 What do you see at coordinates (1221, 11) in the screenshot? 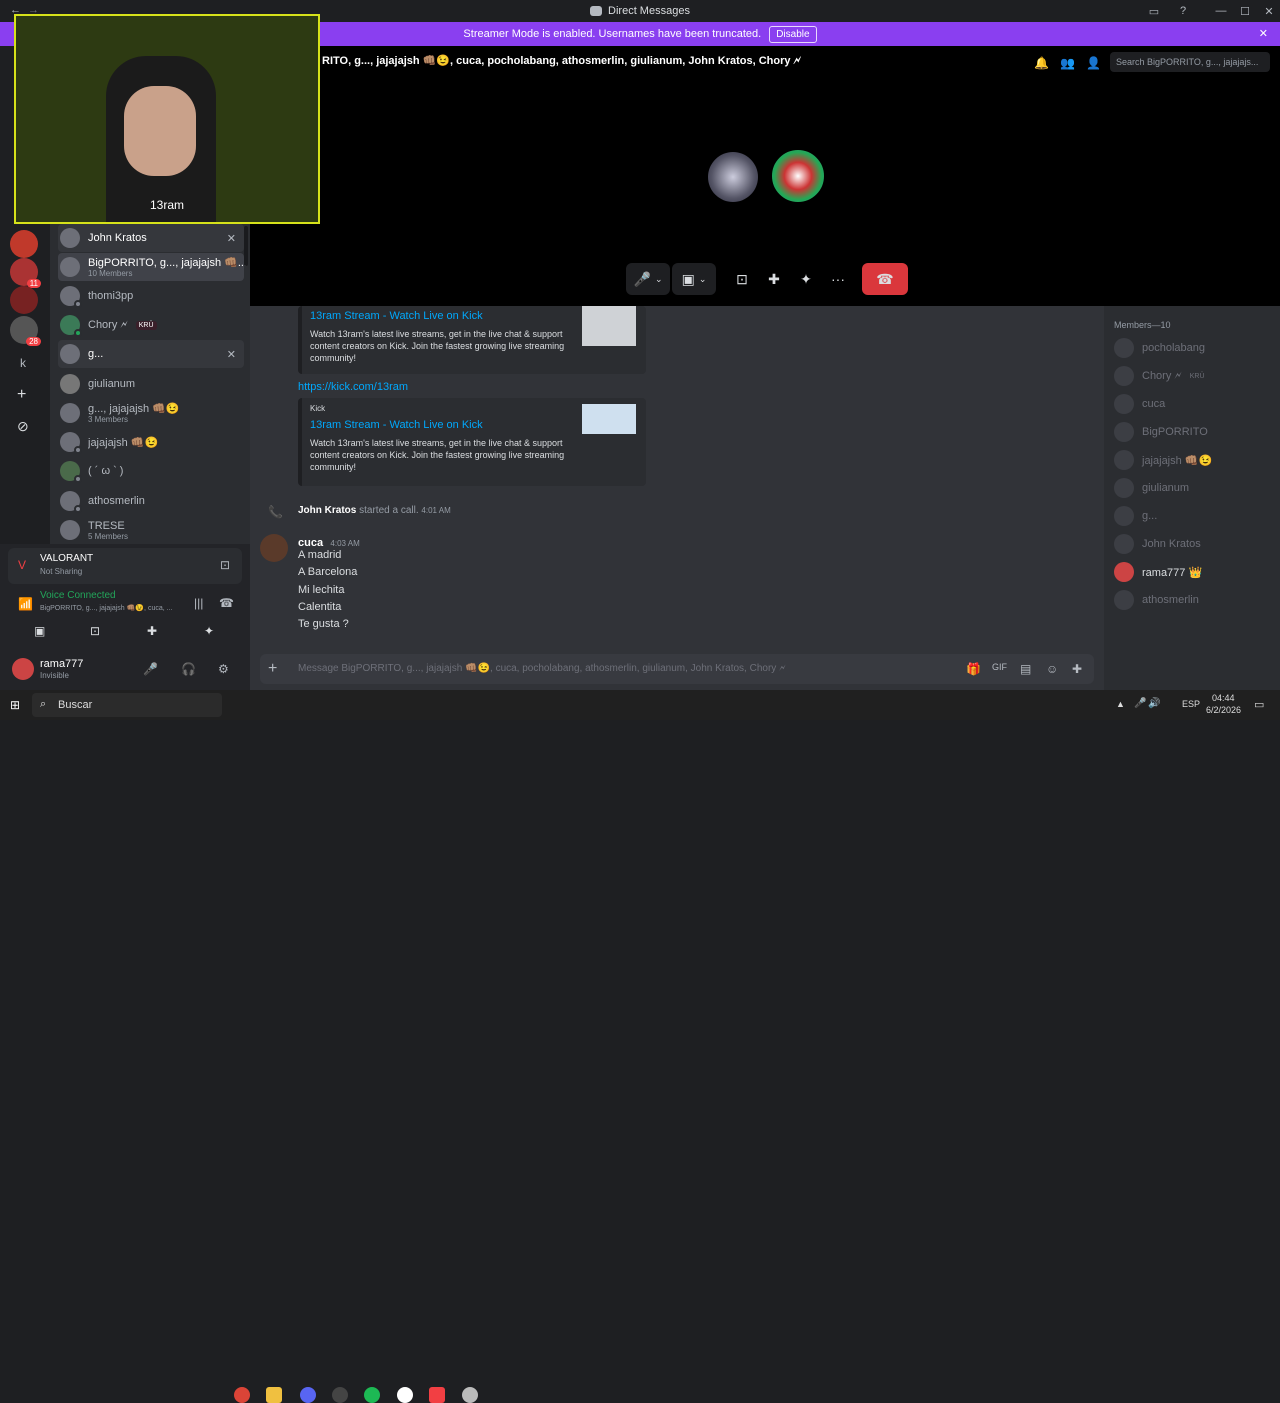
I see `minimize-icon: —` at bounding box center [1221, 11].